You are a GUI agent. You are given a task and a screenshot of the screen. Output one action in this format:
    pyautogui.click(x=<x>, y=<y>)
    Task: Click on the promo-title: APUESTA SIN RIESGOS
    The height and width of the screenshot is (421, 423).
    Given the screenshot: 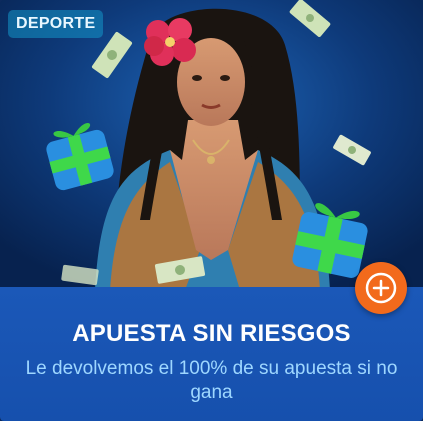 What is the action you would take?
    pyautogui.click(x=211, y=333)
    